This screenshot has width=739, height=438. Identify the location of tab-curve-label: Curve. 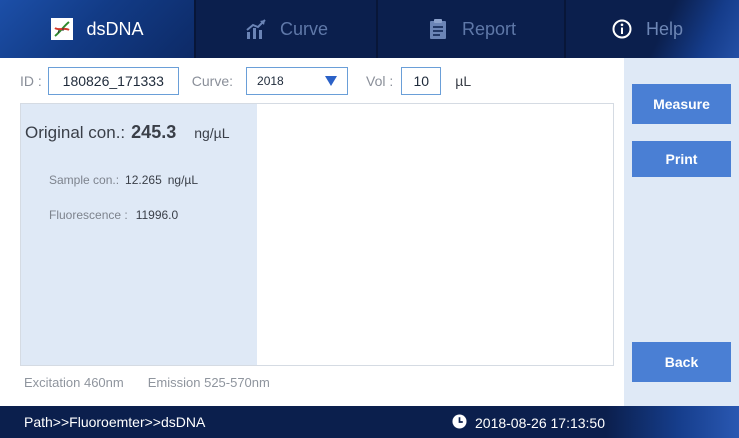
(303, 28).